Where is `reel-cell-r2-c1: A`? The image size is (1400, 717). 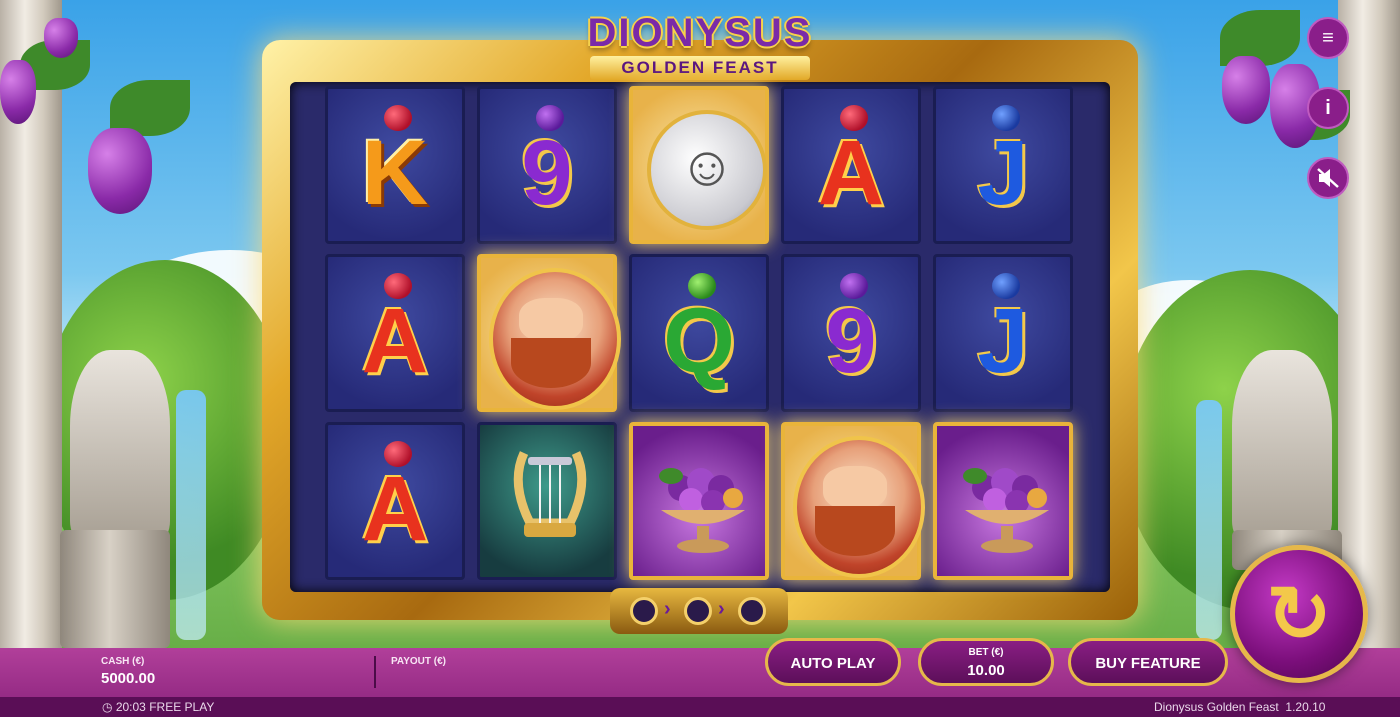 reel-cell-r2-c1: A is located at coordinates (395, 333).